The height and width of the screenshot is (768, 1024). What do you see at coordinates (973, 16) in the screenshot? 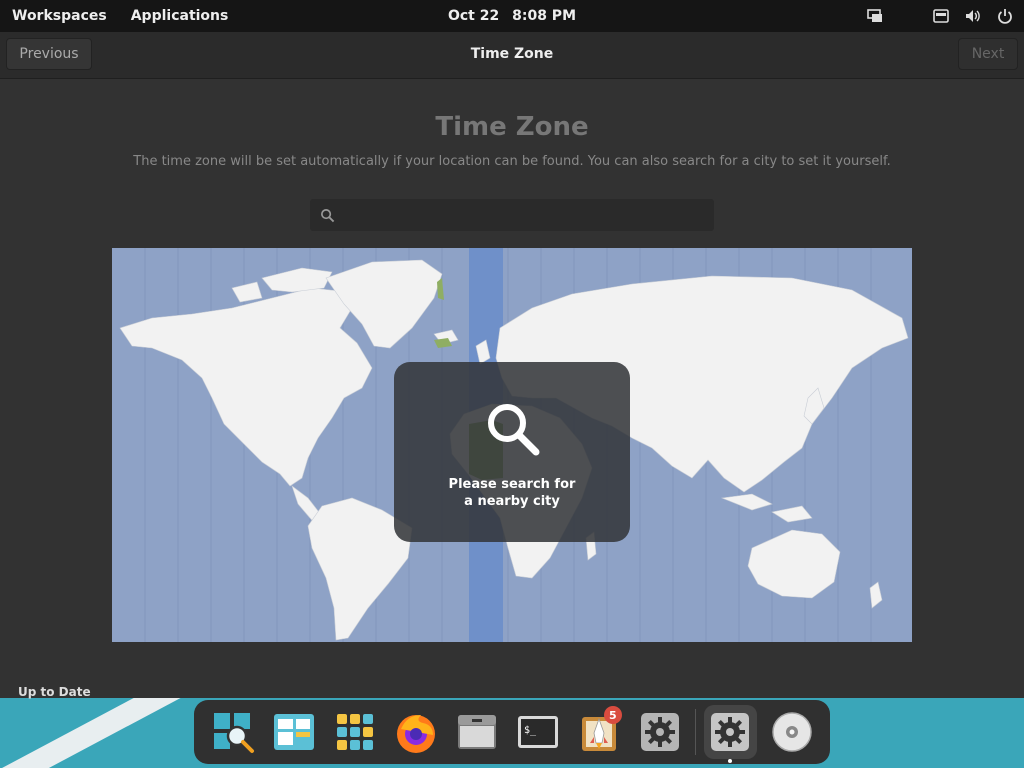
I see `volume-icon` at bounding box center [973, 16].